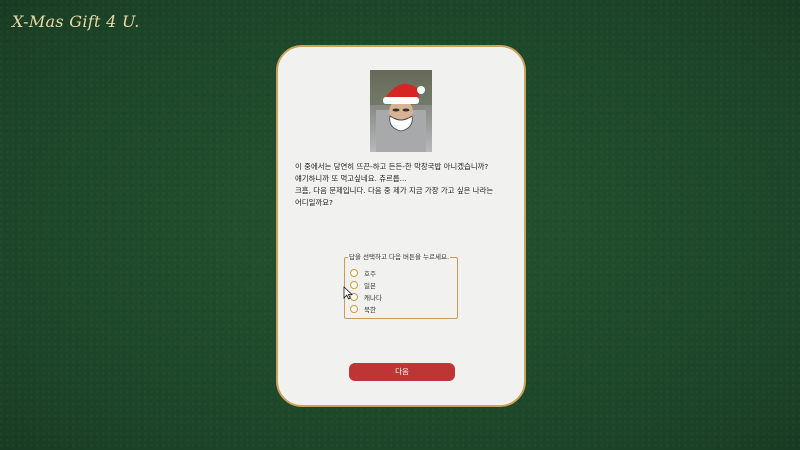 The image size is (800, 450). What do you see at coordinates (370, 310) in the screenshot?
I see `option-label: 북한` at bounding box center [370, 310].